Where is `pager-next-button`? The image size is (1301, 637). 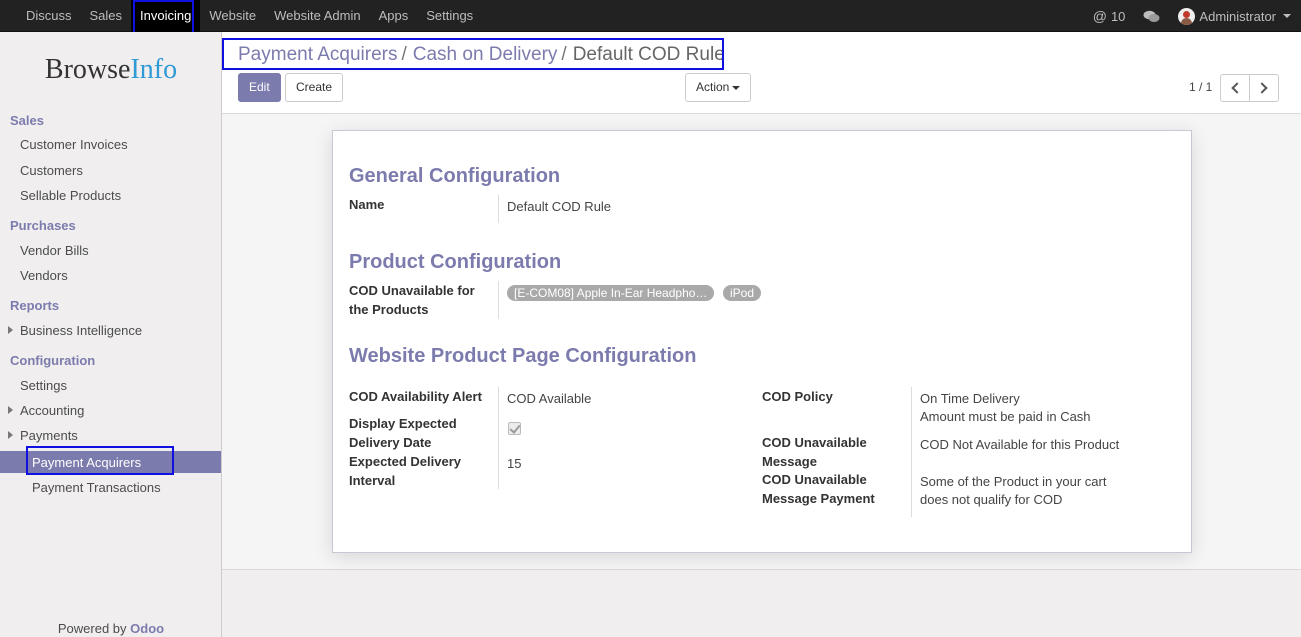 pager-next-button is located at coordinates (1264, 88).